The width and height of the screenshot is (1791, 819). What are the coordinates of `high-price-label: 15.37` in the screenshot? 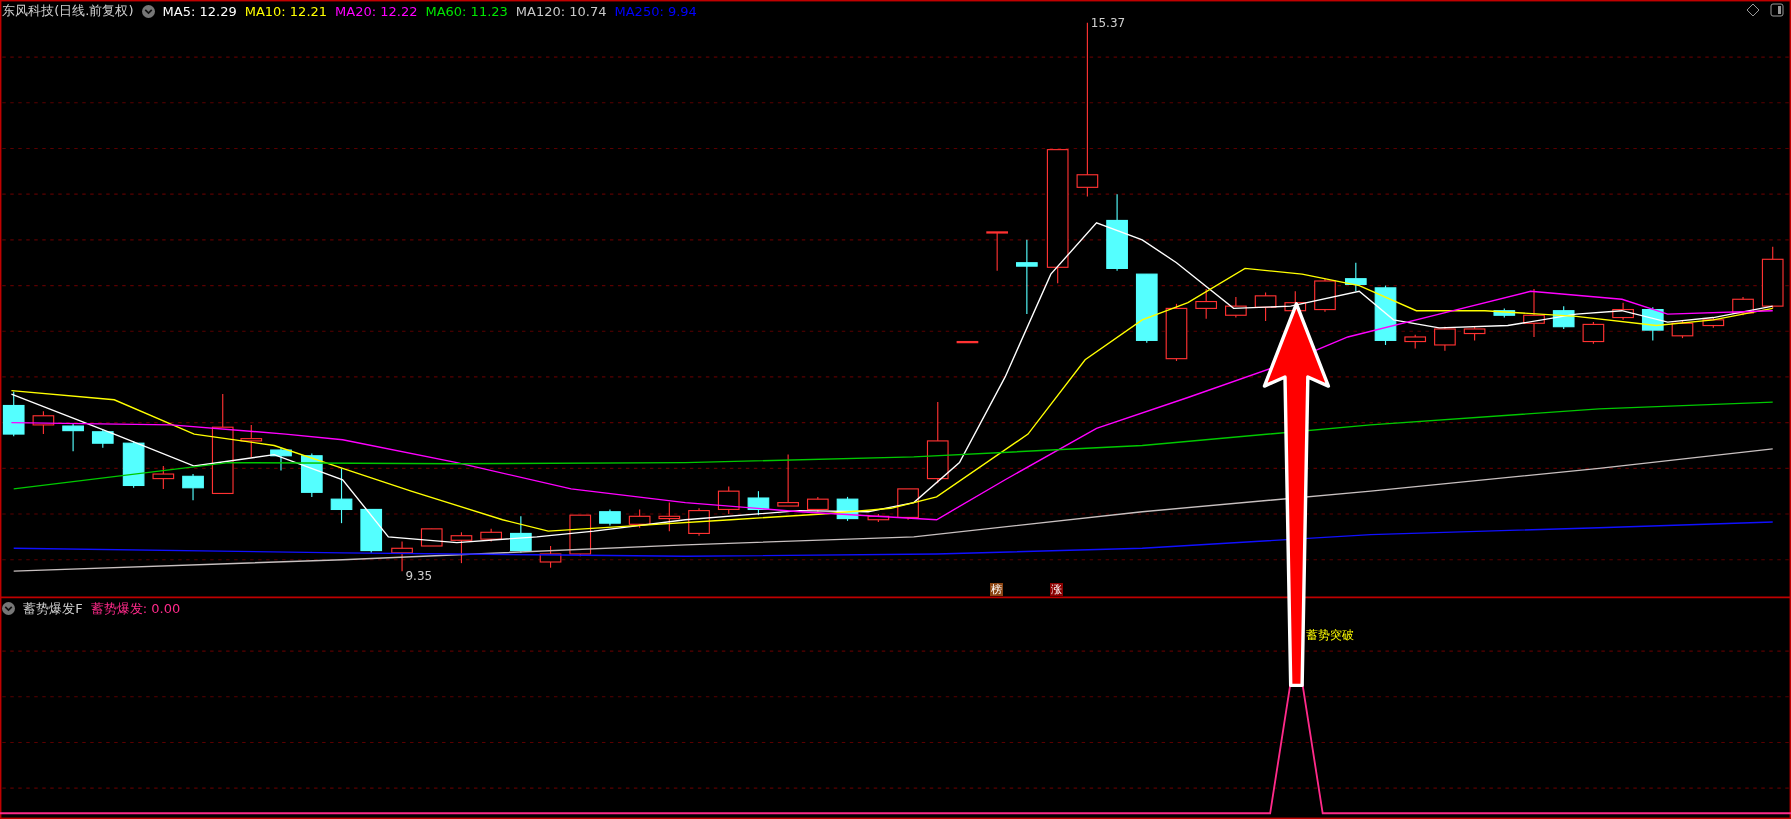 It's located at (1108, 23).